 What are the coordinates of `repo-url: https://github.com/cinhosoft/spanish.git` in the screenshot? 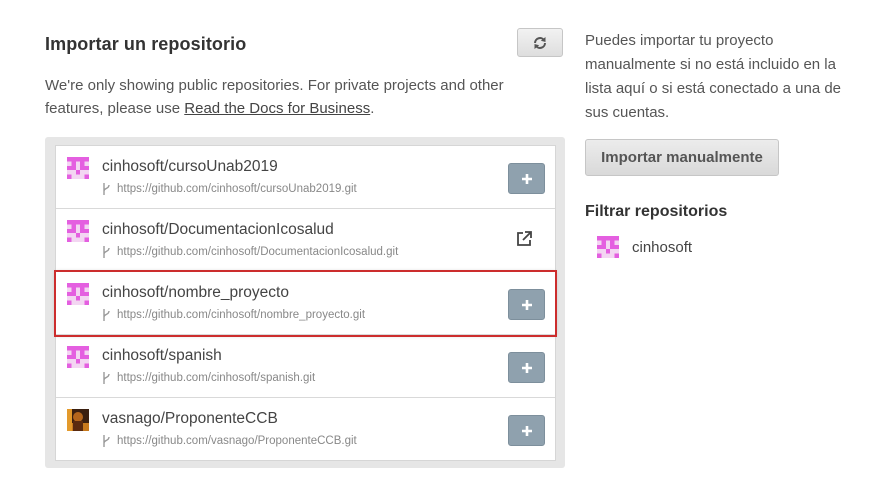 It's located at (208, 378).